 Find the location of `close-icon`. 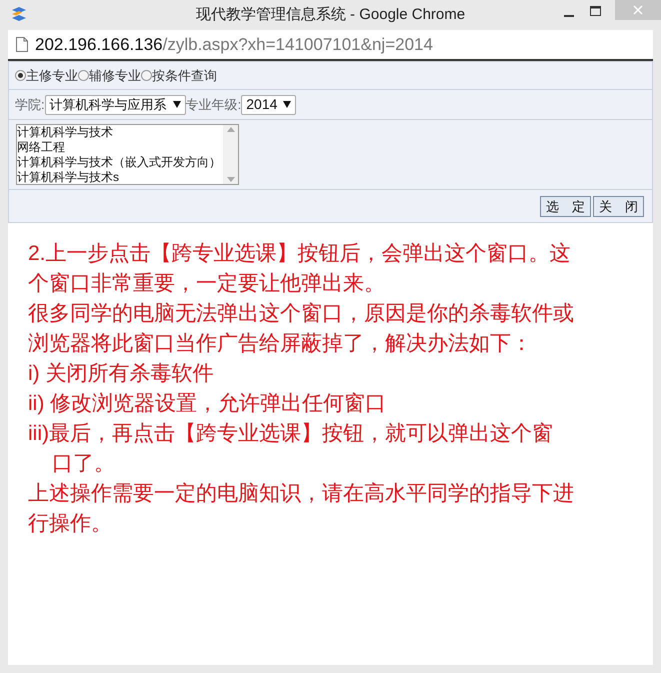

close-icon is located at coordinates (638, 10).